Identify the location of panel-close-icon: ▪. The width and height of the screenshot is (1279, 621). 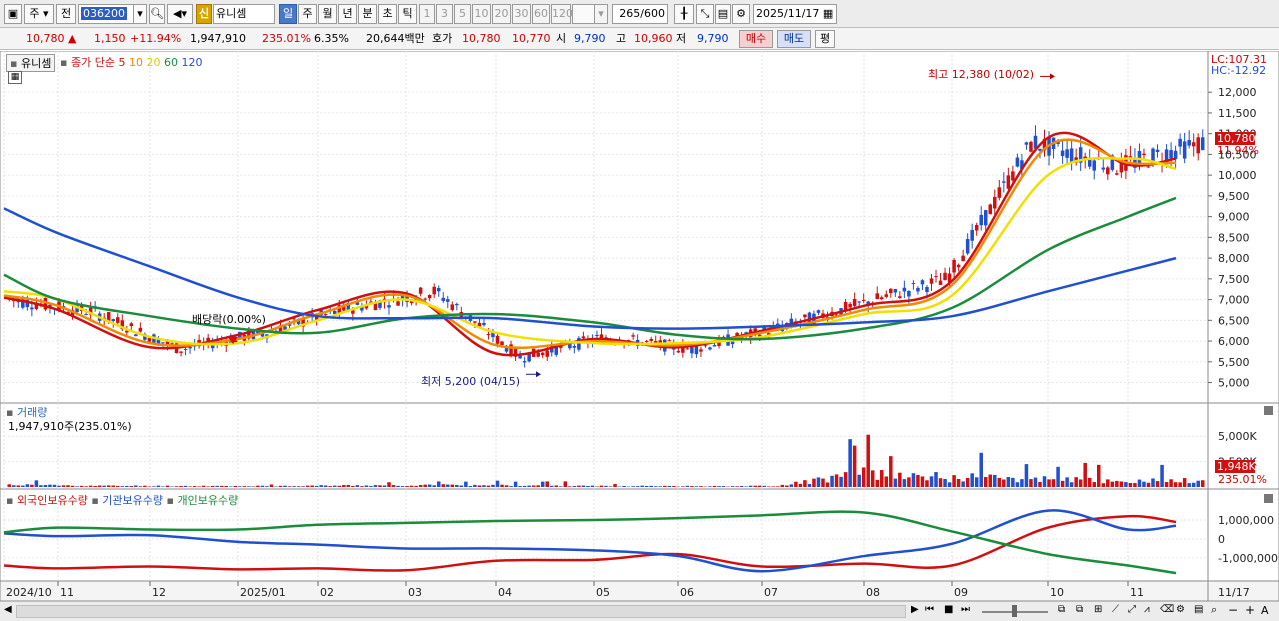
(13, 63).